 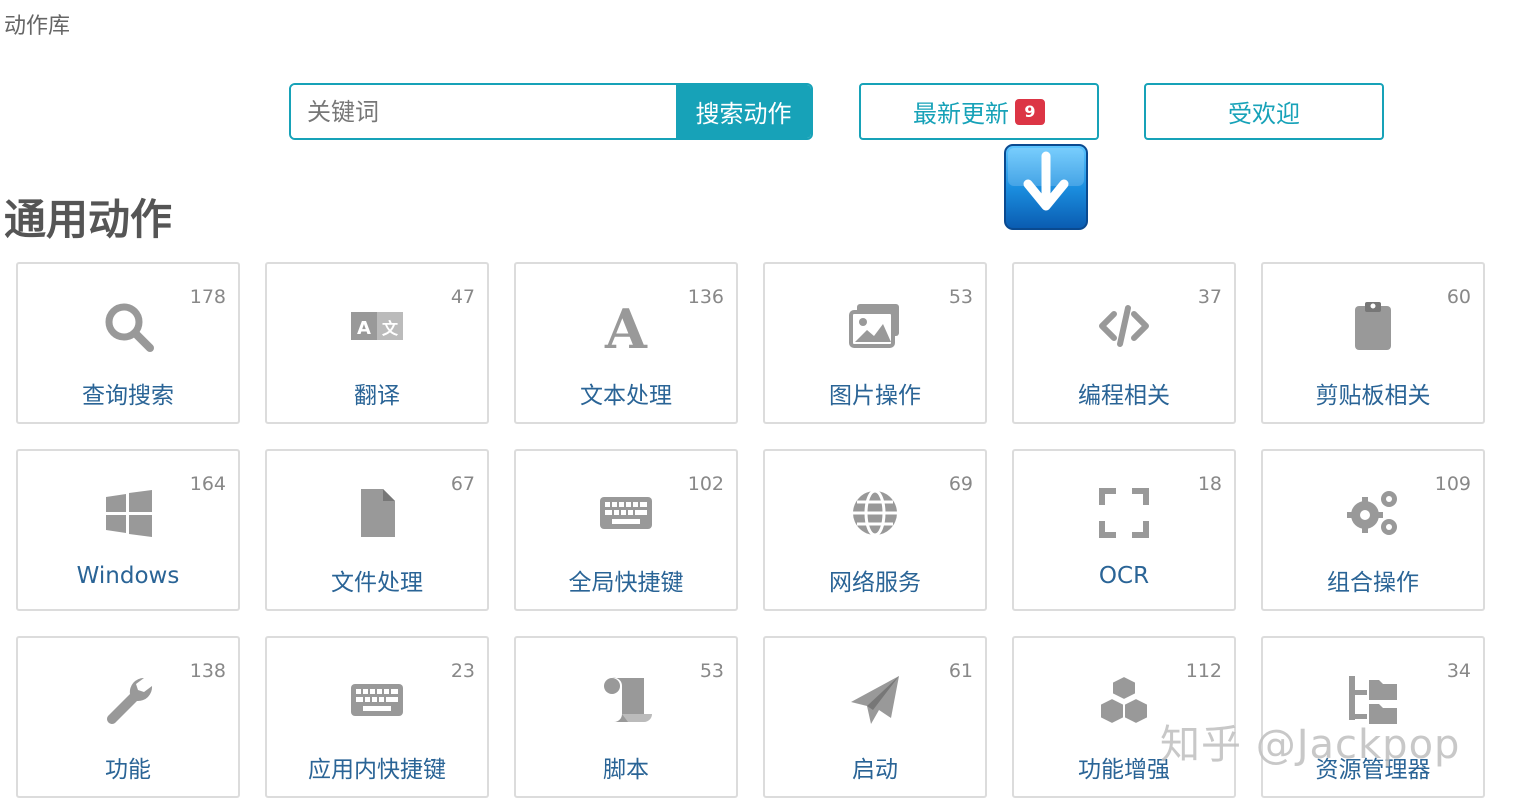 What do you see at coordinates (626, 700) in the screenshot?
I see `scroll-icon` at bounding box center [626, 700].